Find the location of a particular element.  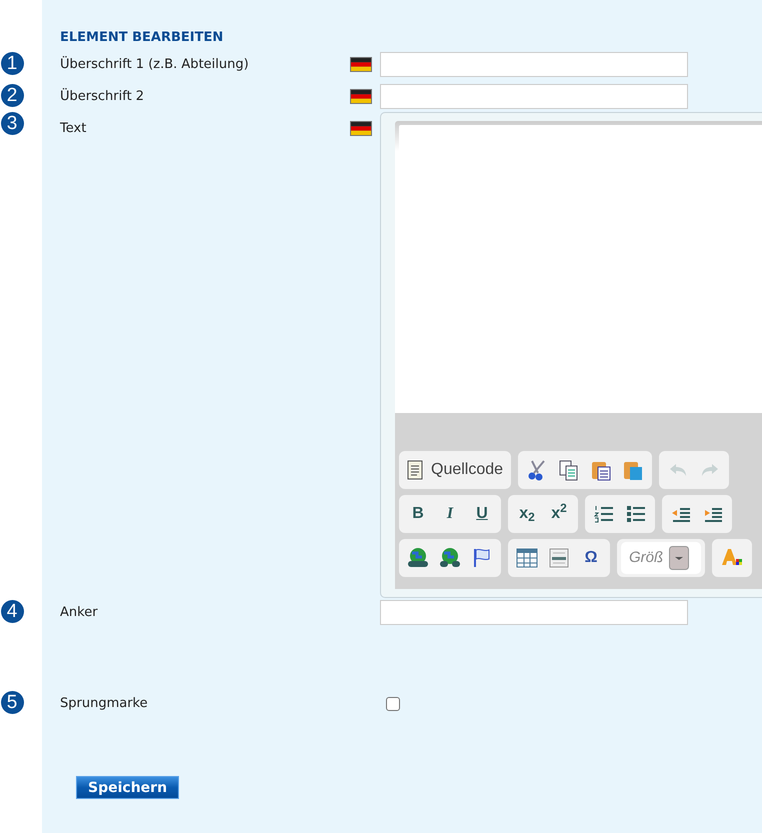

field-label: Text is located at coordinates (74, 129).